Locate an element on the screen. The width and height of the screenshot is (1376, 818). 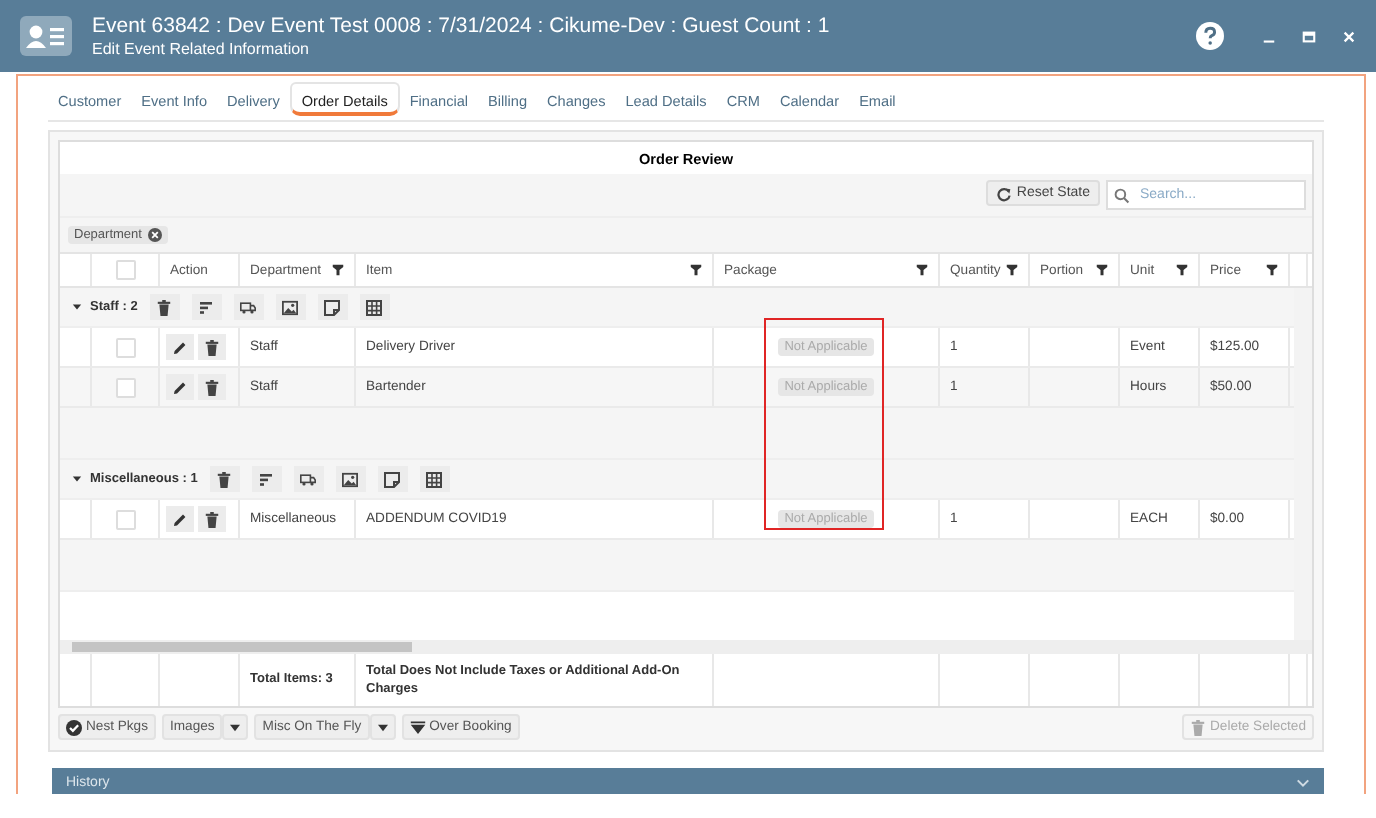
remove-icon is located at coordinates (154, 235).